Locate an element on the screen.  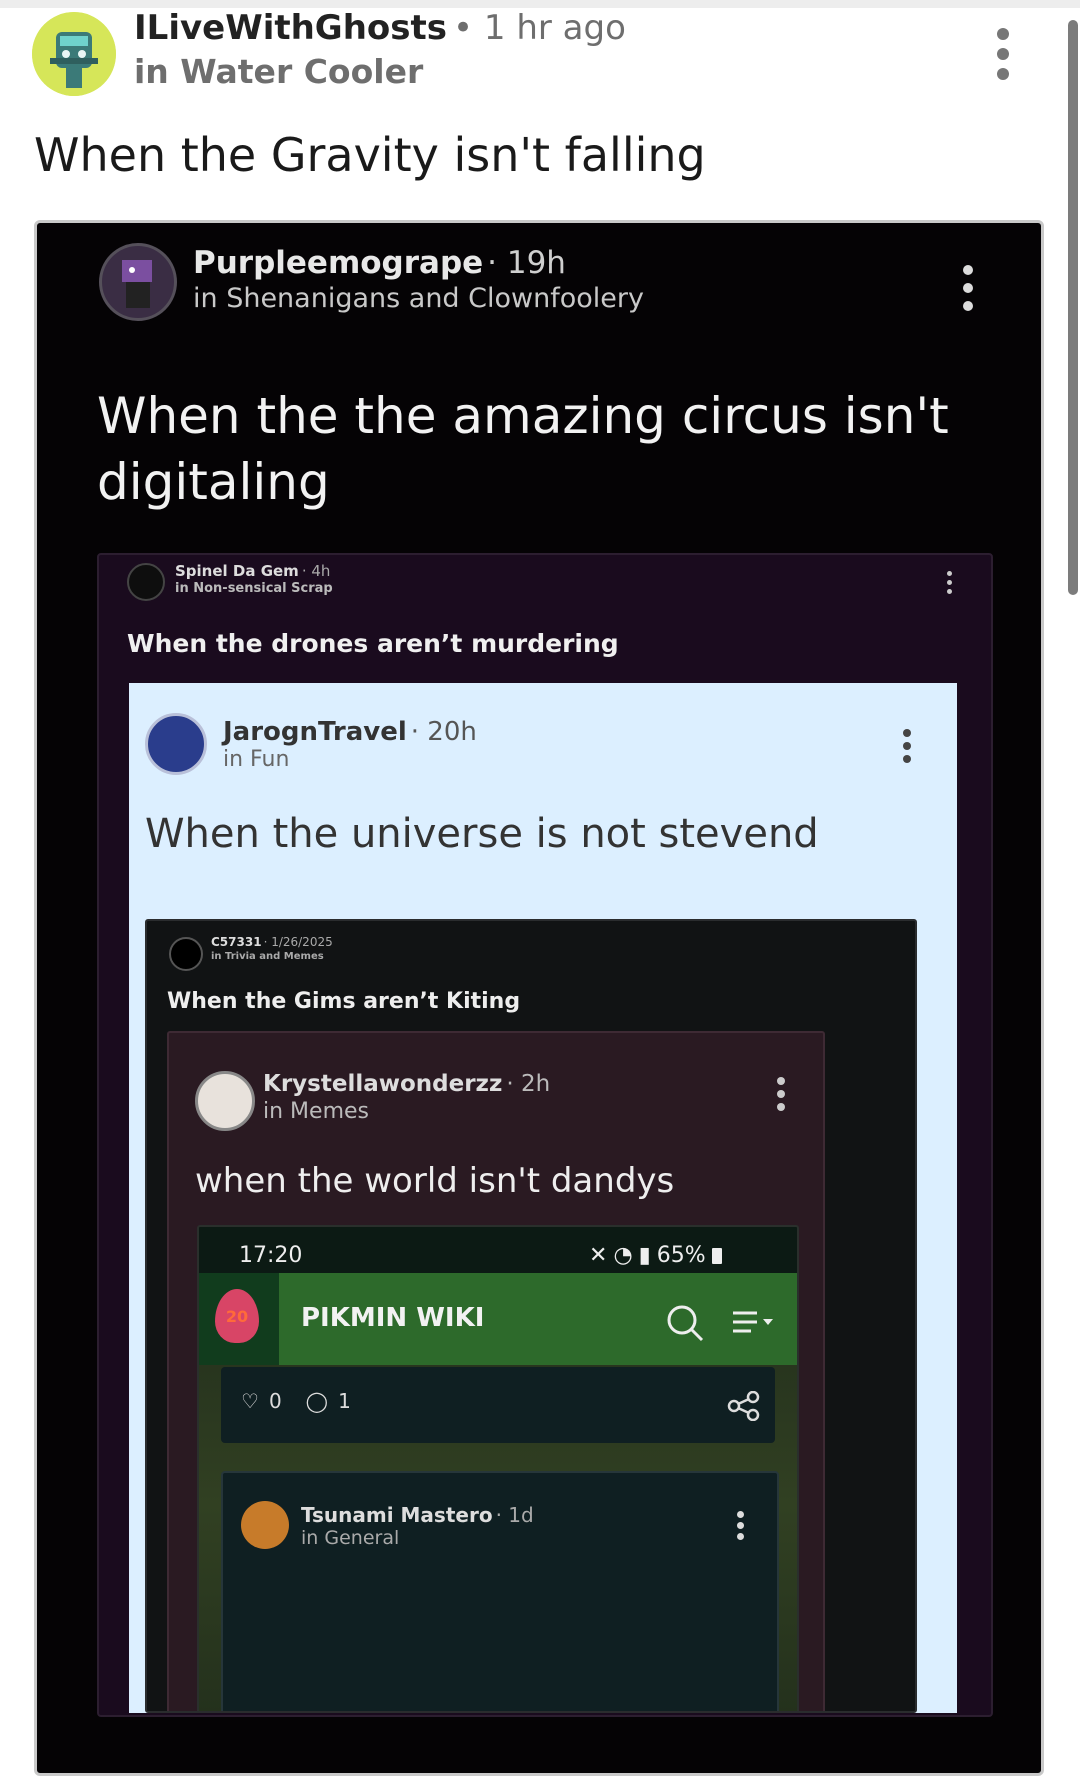
ghost-avatar-icon is located at coordinates (74, 54).